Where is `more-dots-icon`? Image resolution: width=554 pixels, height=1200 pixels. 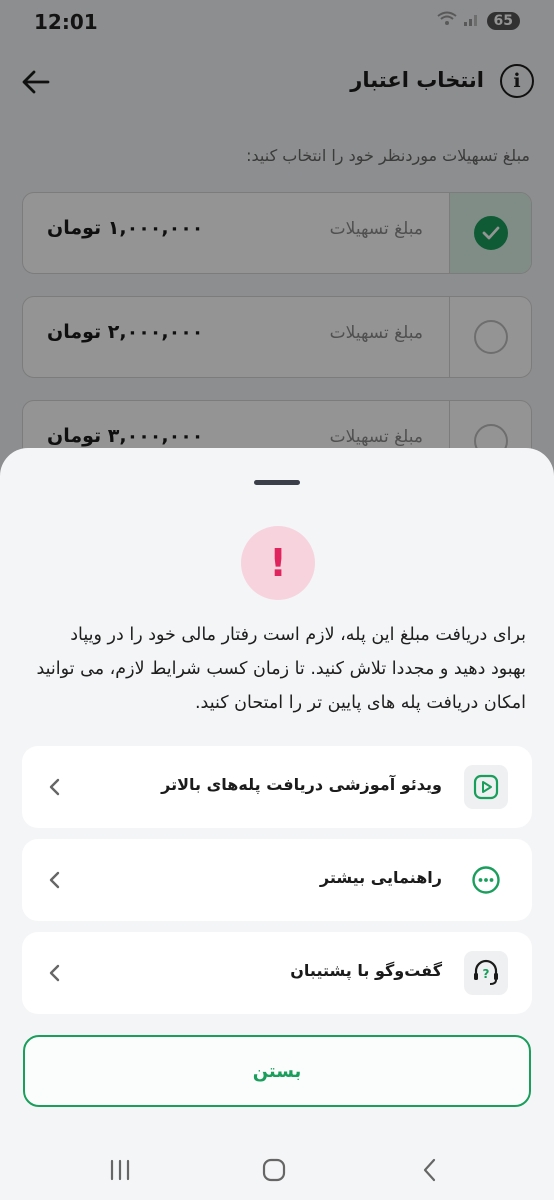 more-dots-icon is located at coordinates (486, 880).